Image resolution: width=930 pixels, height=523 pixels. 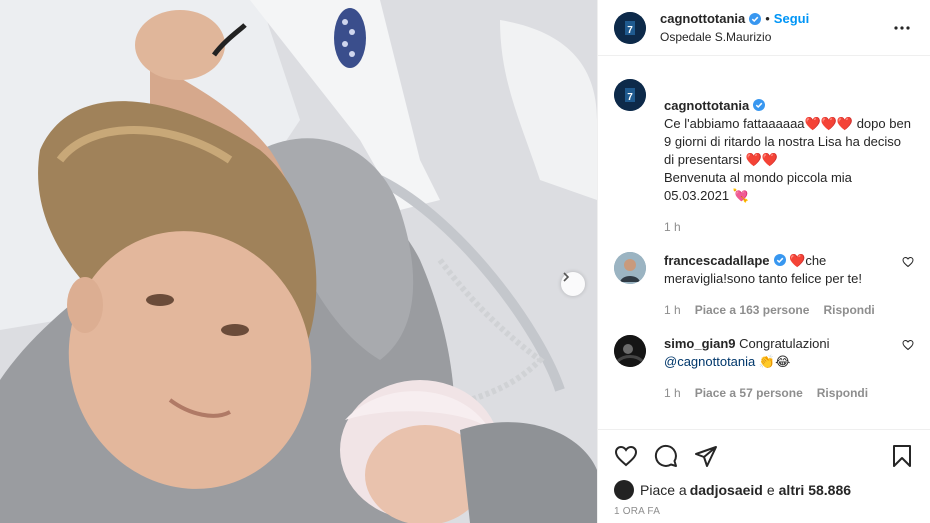 What do you see at coordinates (709, 361) in the screenshot?
I see `comment-mention: @cagnottotania` at bounding box center [709, 361].